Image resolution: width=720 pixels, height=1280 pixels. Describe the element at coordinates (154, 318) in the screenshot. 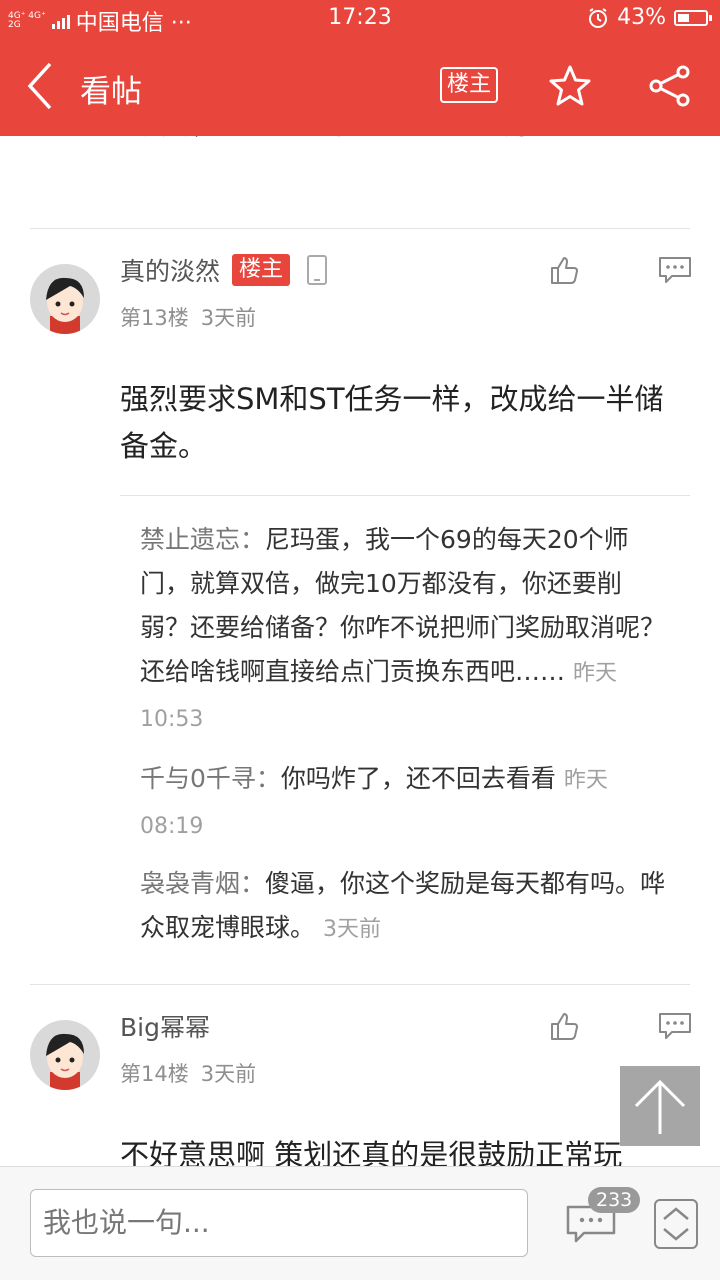

I see `floor-number: 第13楼` at that location.